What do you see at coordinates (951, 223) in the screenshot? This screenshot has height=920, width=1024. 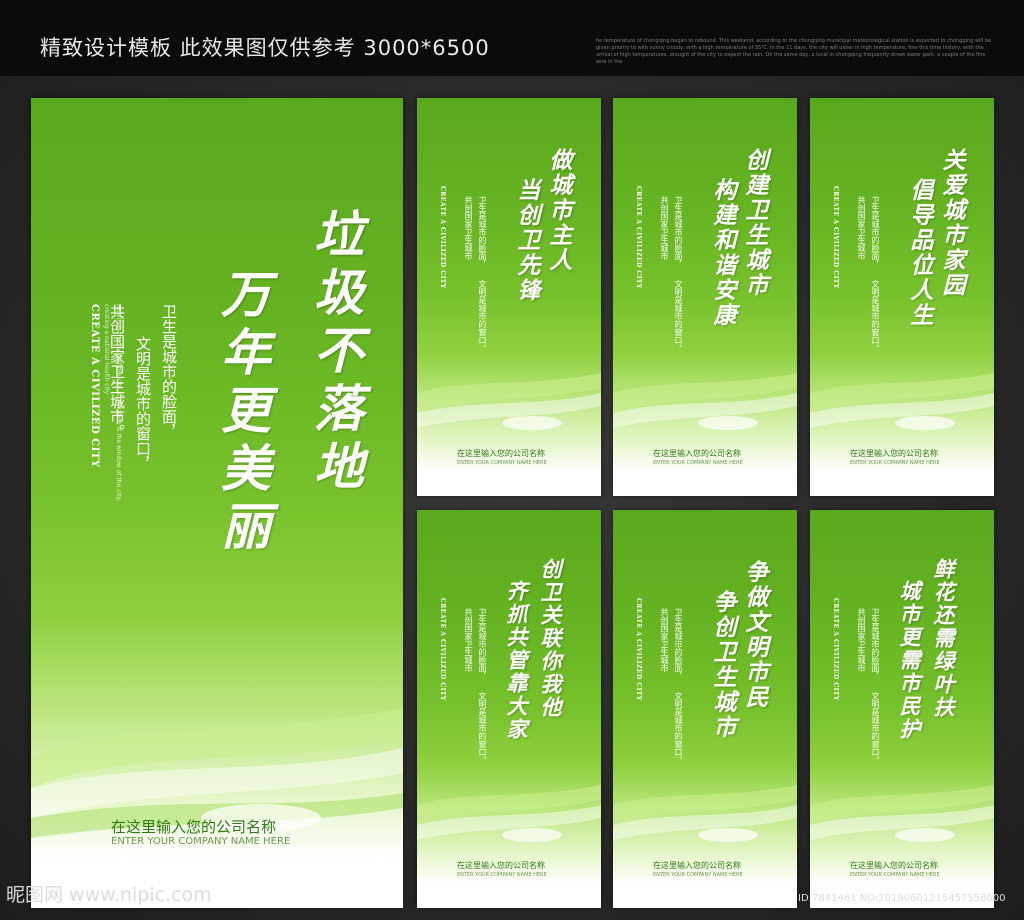 I see `slogan-col-1: 关爱城市家园` at bounding box center [951, 223].